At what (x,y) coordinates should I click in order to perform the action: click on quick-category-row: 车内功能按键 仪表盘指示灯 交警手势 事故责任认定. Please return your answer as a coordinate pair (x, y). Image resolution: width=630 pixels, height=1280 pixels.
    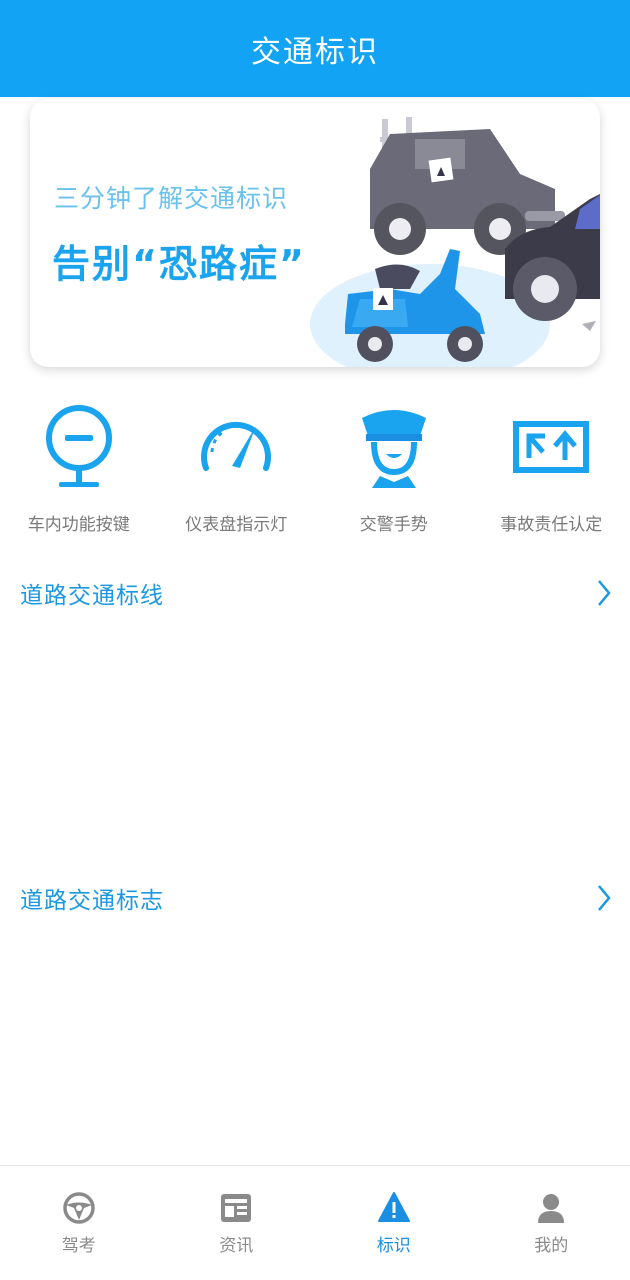
    Looking at the image, I should click on (315, 470).